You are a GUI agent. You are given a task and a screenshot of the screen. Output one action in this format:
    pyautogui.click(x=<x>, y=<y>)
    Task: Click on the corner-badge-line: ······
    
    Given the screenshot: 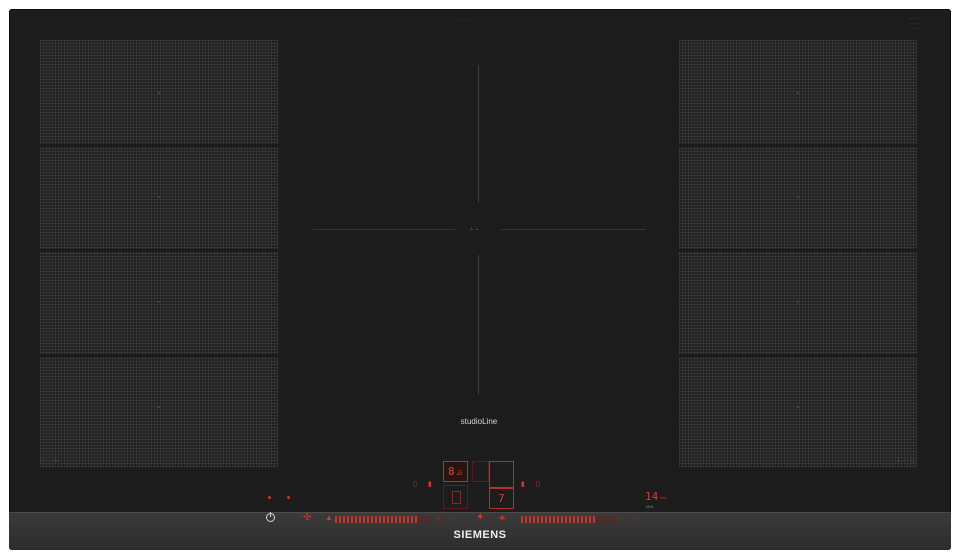 What is the action you would take?
    pyautogui.click(x=915, y=28)
    